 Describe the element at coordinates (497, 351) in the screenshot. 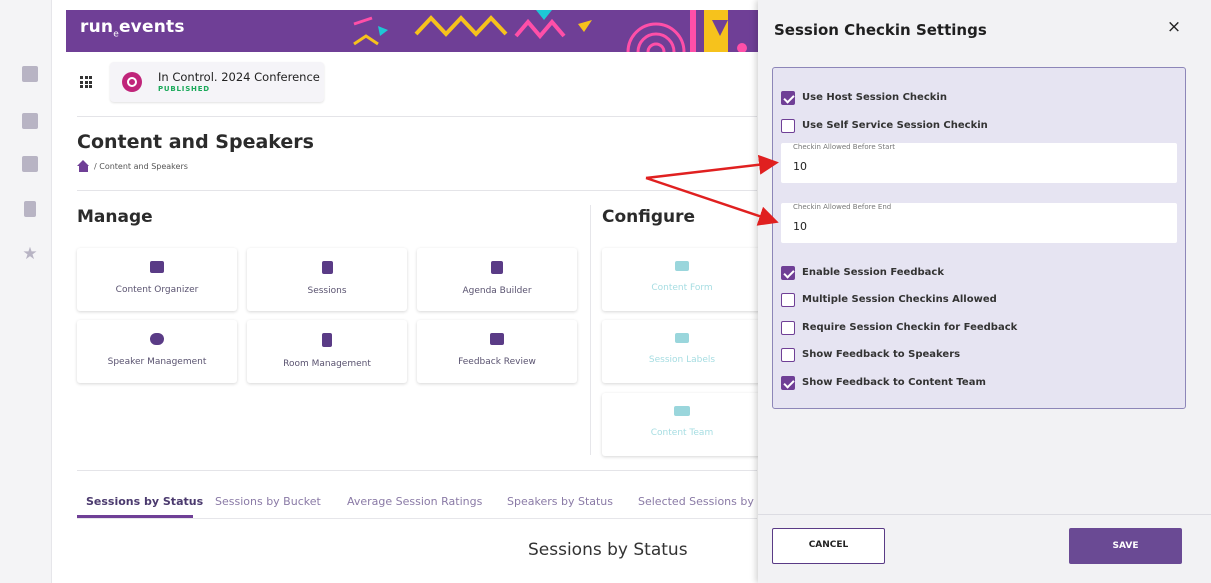

I see `tile-feedback-review: Feedback Review` at that location.